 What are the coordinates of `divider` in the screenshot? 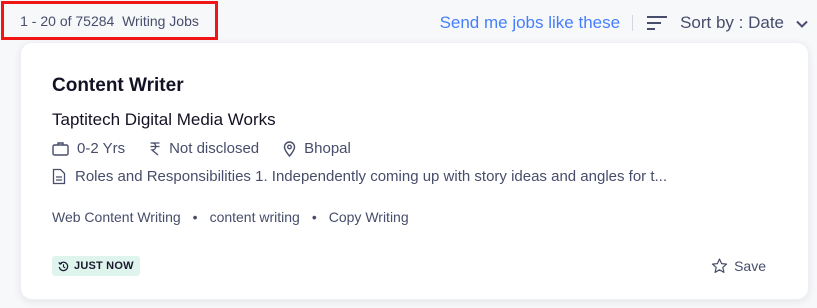 It's located at (633, 23).